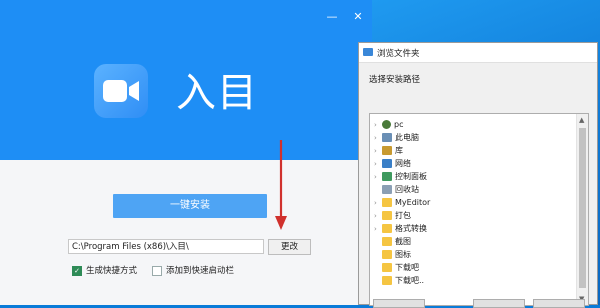  I want to click on tree-item-format-convert: › 格式转换, so click(400, 229).